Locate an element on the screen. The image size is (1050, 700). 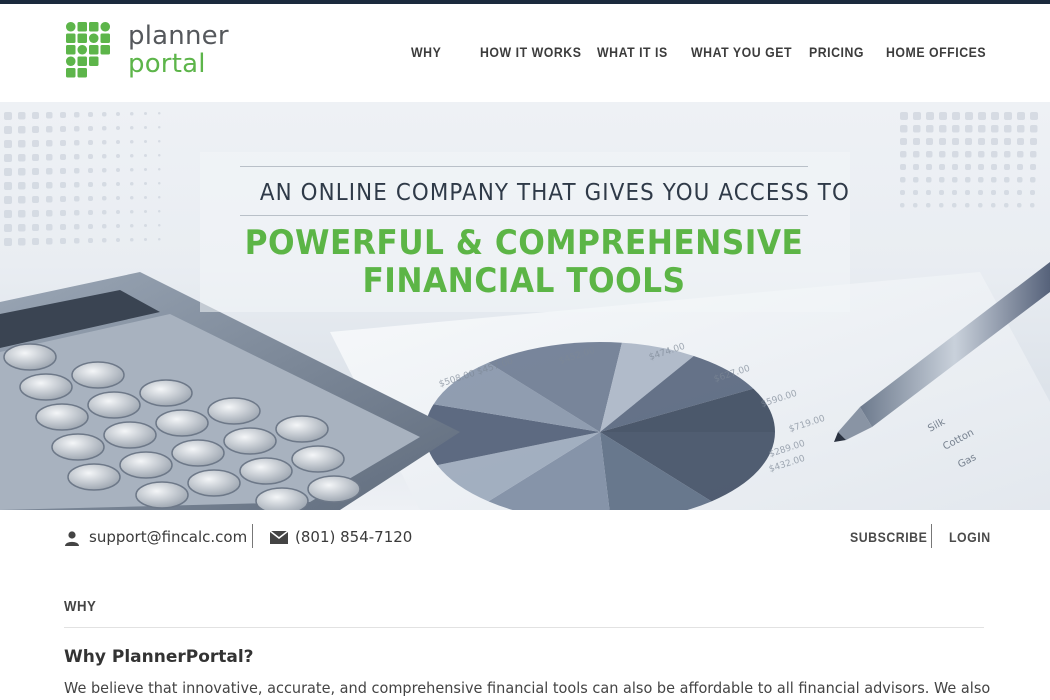
contact-email: support@fincalc.com is located at coordinates (155, 537).